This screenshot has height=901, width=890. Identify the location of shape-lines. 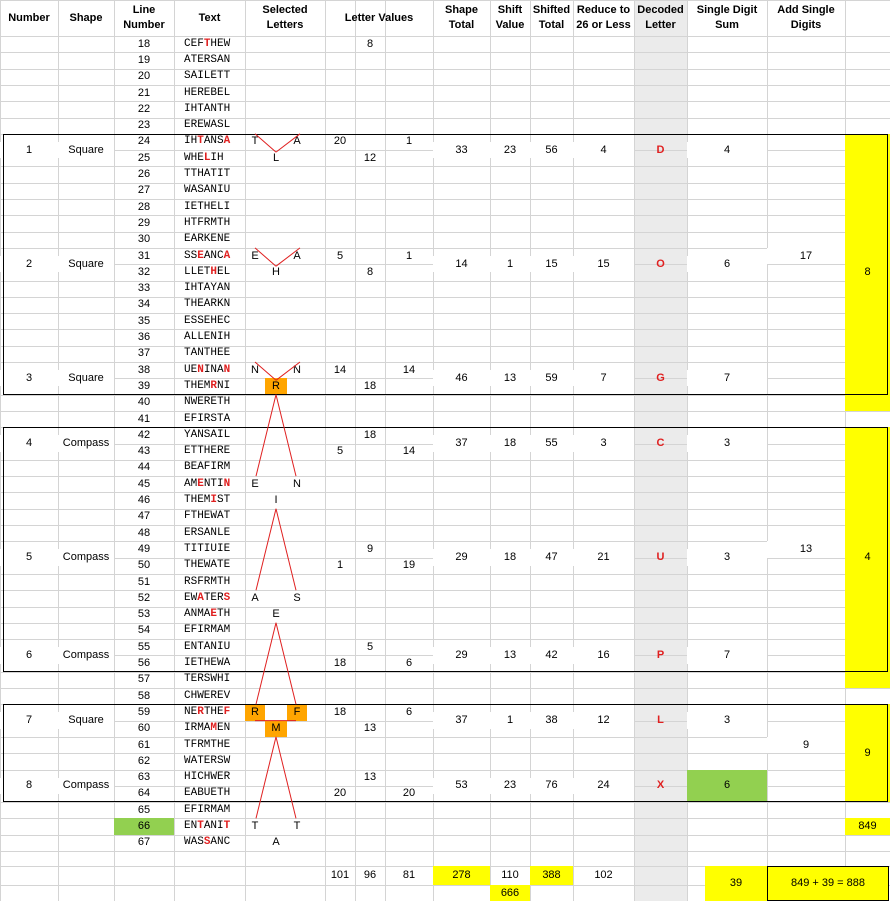
(277, 476).